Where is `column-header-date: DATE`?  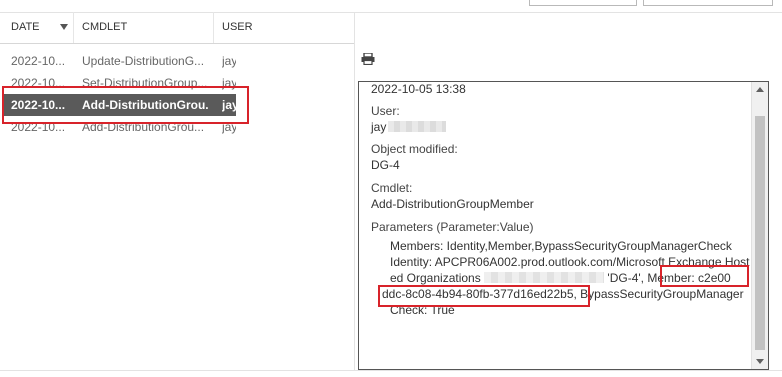 column-header-date: DATE is located at coordinates (37, 27).